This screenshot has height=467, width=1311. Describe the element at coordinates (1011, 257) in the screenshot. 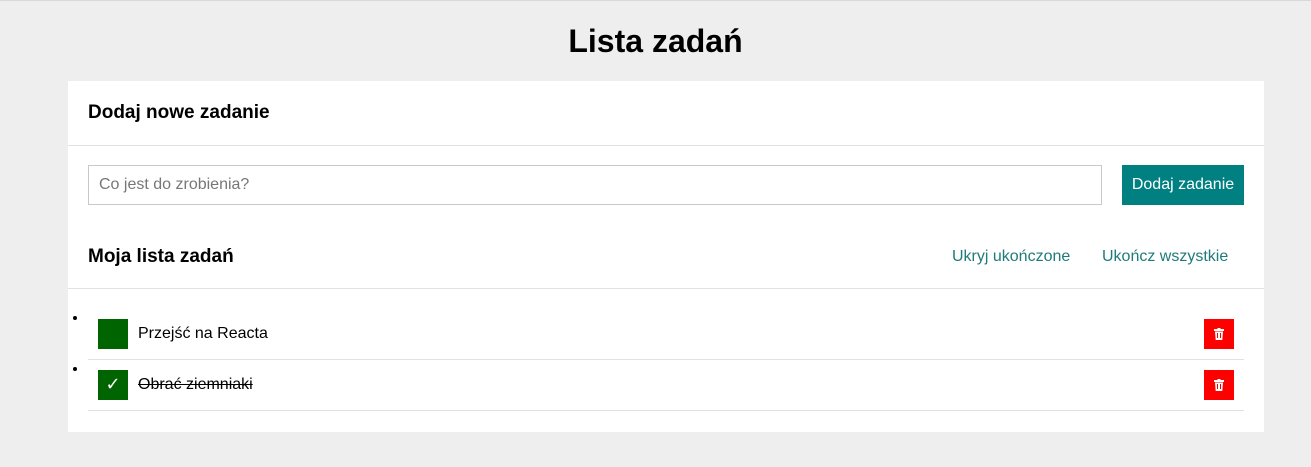

I see `hide-done-button: Ukryj ukończone` at that location.